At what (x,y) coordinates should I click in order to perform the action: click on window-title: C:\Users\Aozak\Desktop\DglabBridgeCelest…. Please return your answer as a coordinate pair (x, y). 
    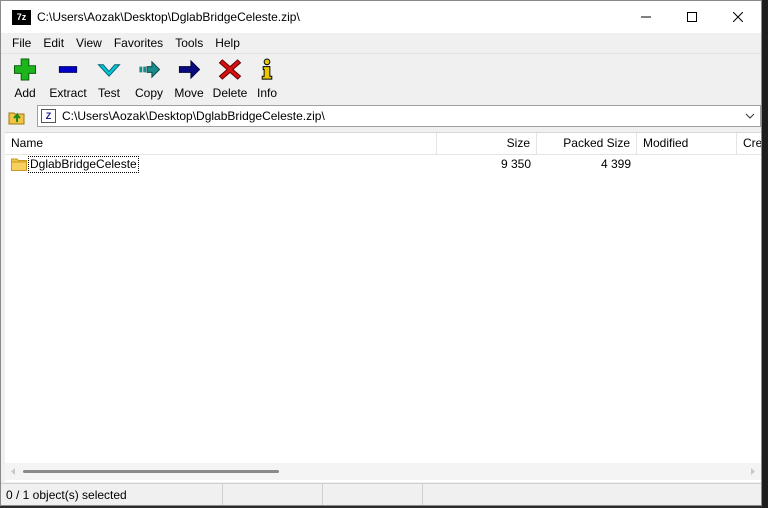
    Looking at the image, I should click on (168, 17).